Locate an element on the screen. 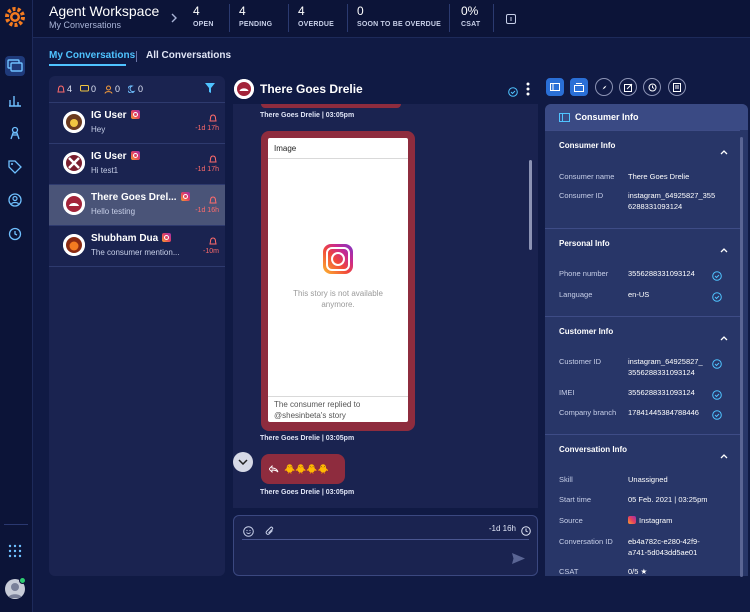  stat-csat: 0% CSAT is located at coordinates (470, 16).